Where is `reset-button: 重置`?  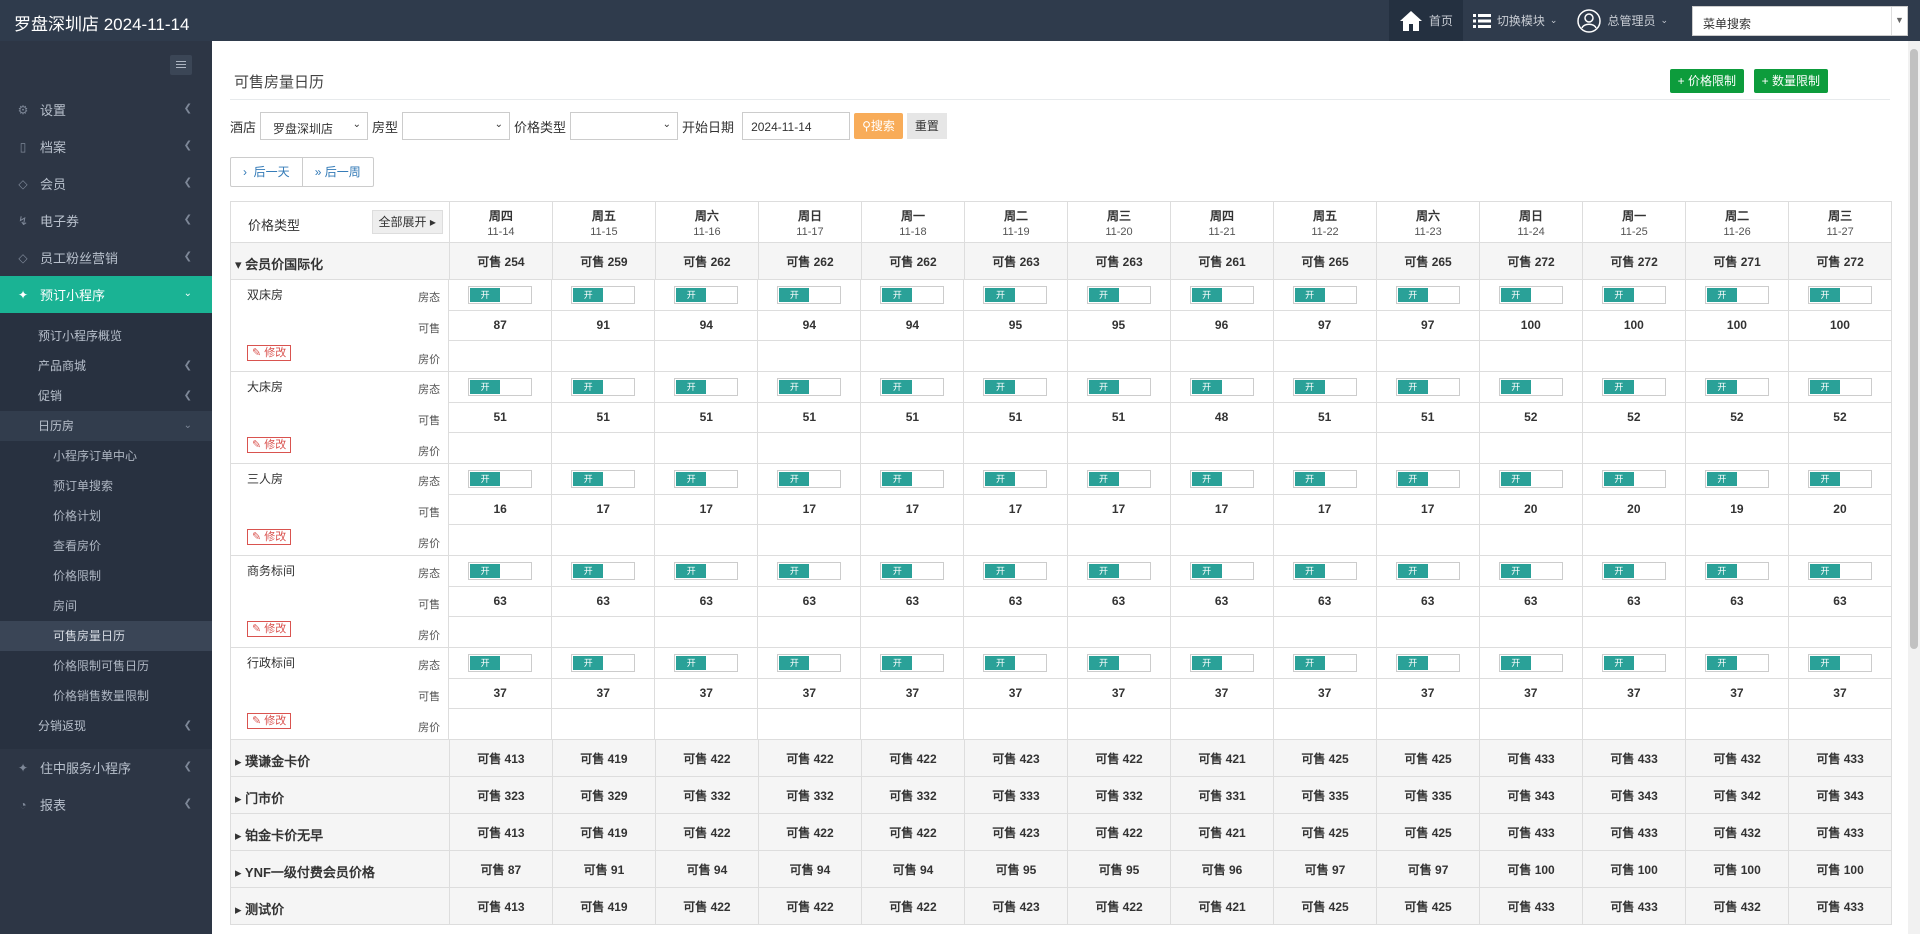 reset-button: 重置 is located at coordinates (926, 126).